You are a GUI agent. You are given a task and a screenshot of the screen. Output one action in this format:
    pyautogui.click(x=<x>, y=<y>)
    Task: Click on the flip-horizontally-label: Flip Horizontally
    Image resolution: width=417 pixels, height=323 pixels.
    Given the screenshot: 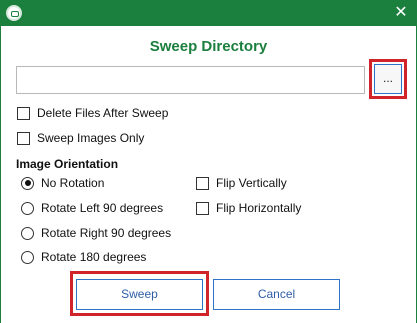 What is the action you would take?
    pyautogui.click(x=259, y=208)
    